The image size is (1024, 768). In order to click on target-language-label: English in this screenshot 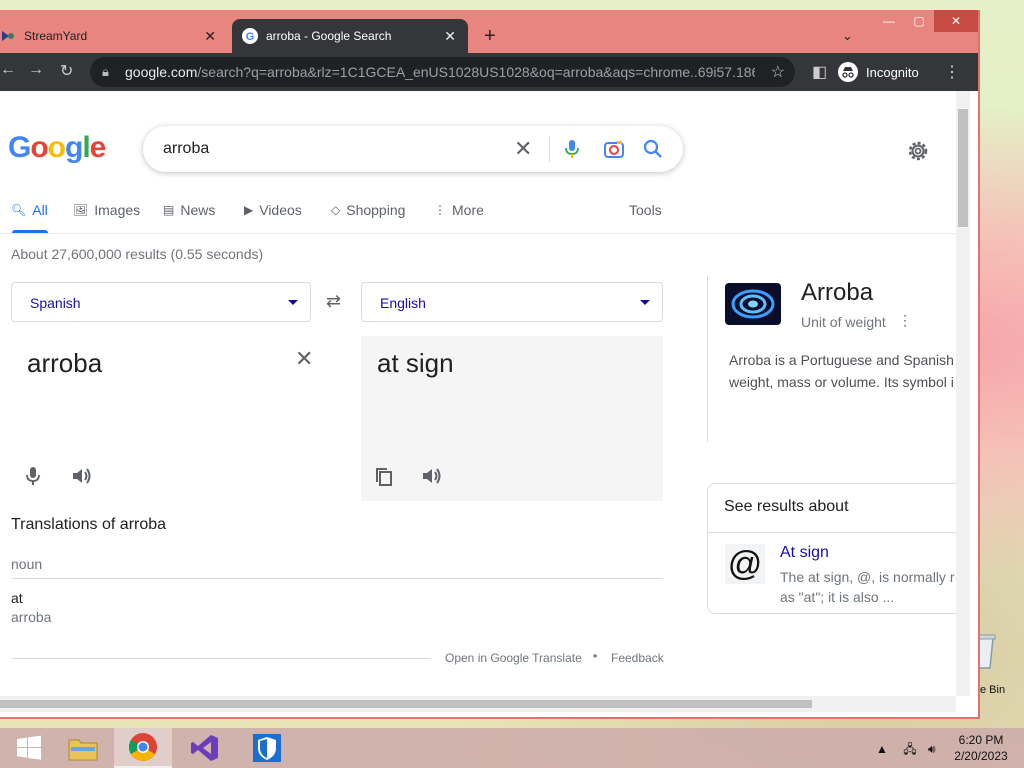, I will do `click(403, 303)`.